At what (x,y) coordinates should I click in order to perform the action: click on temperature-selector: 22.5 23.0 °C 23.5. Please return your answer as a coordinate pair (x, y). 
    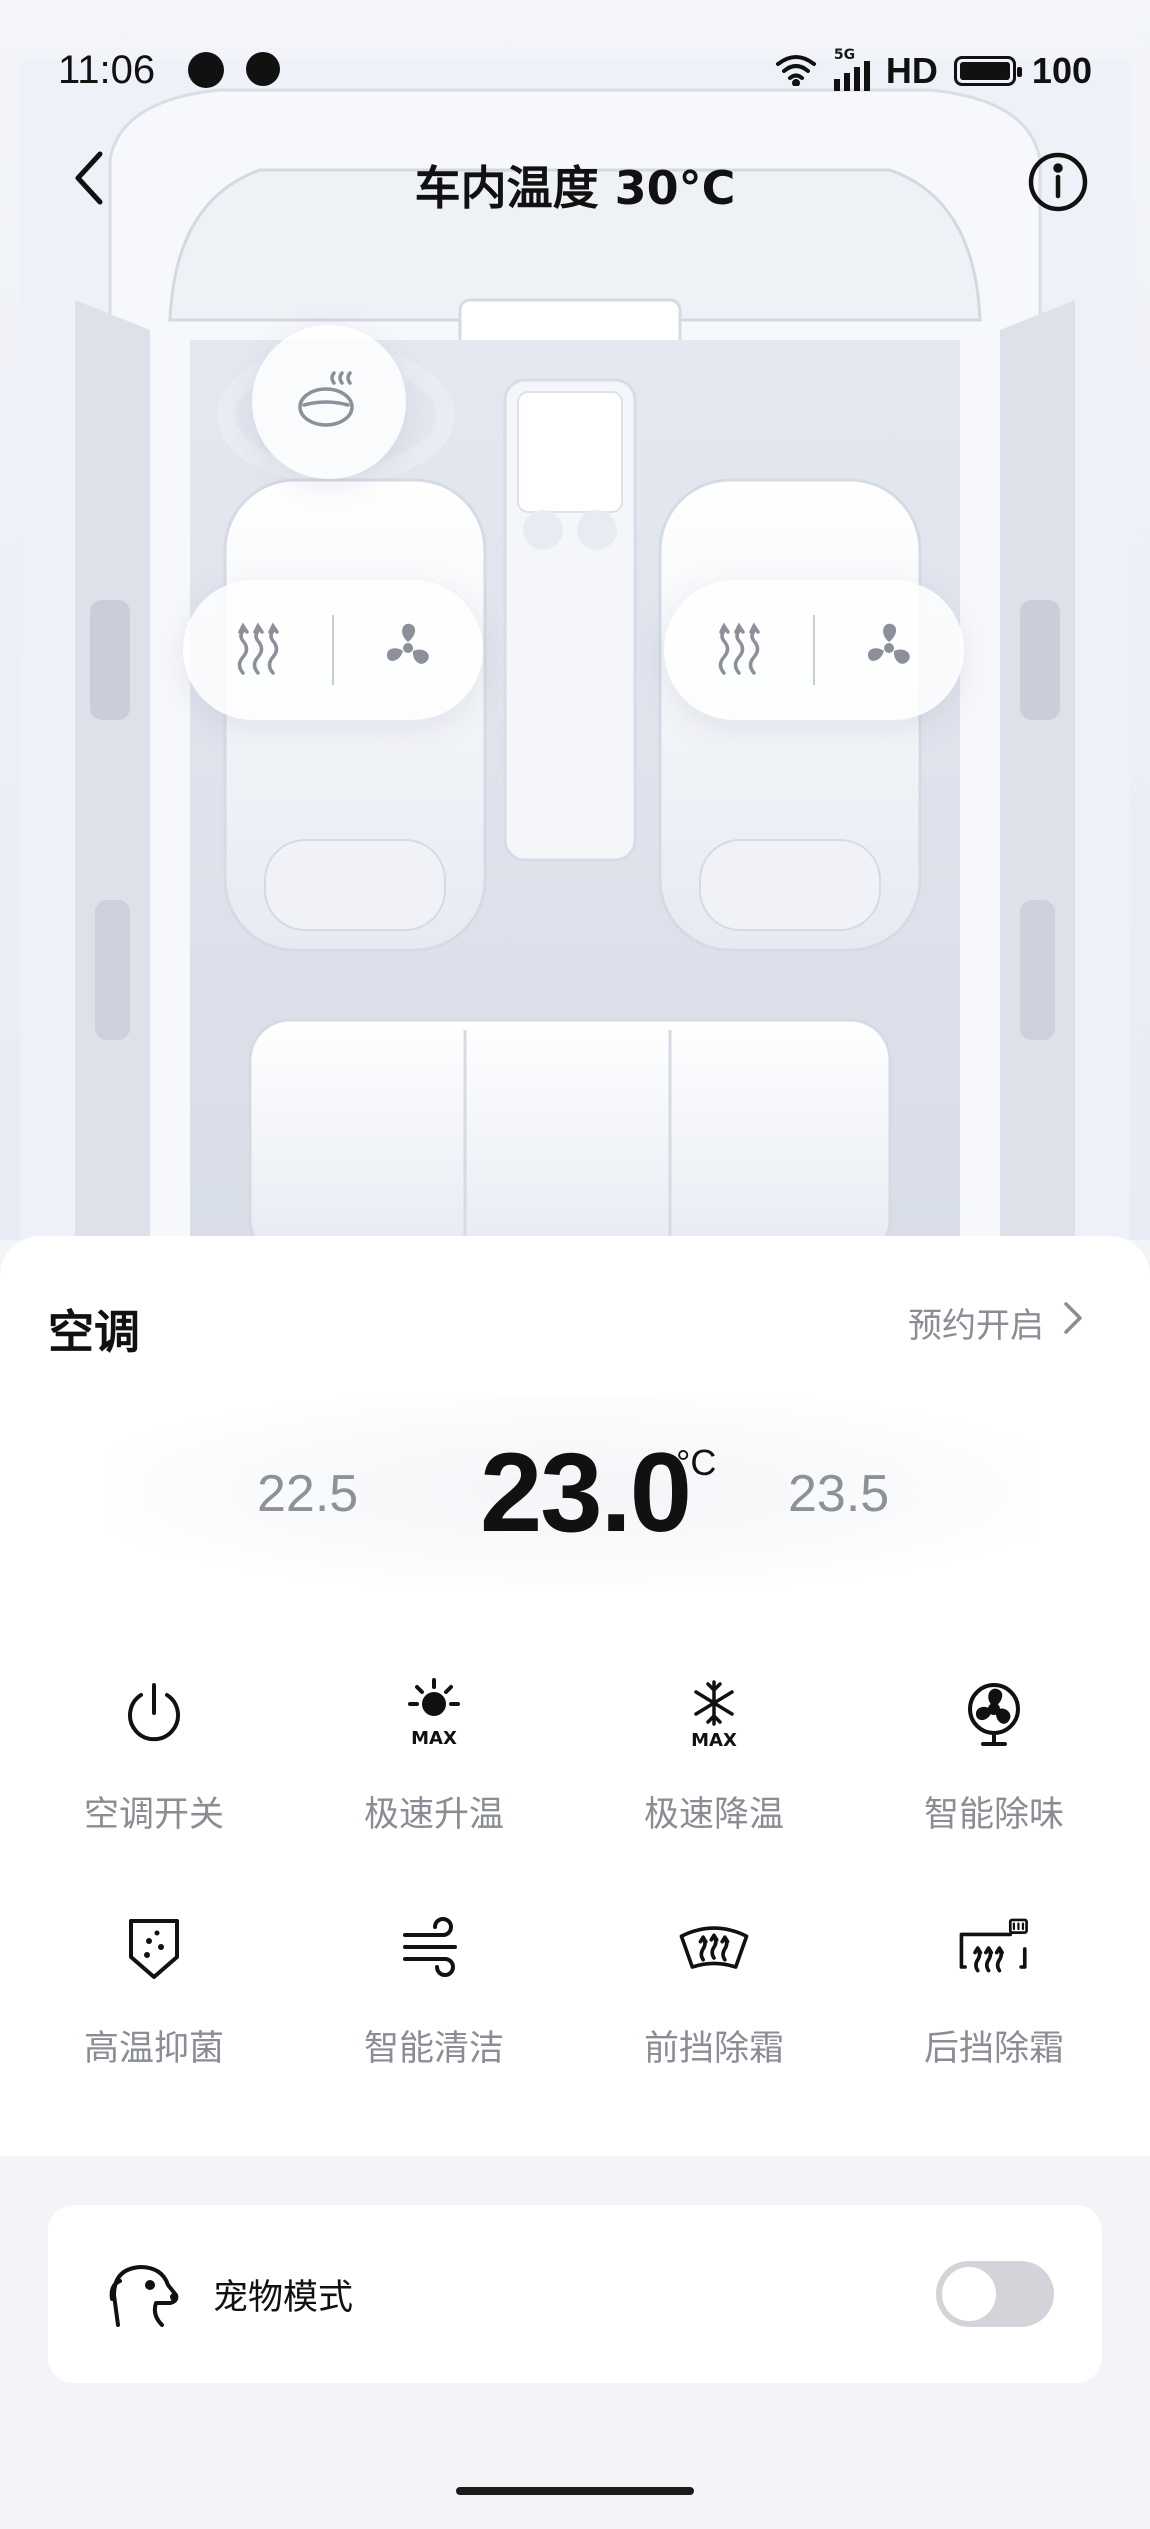
    Looking at the image, I should click on (575, 1491).